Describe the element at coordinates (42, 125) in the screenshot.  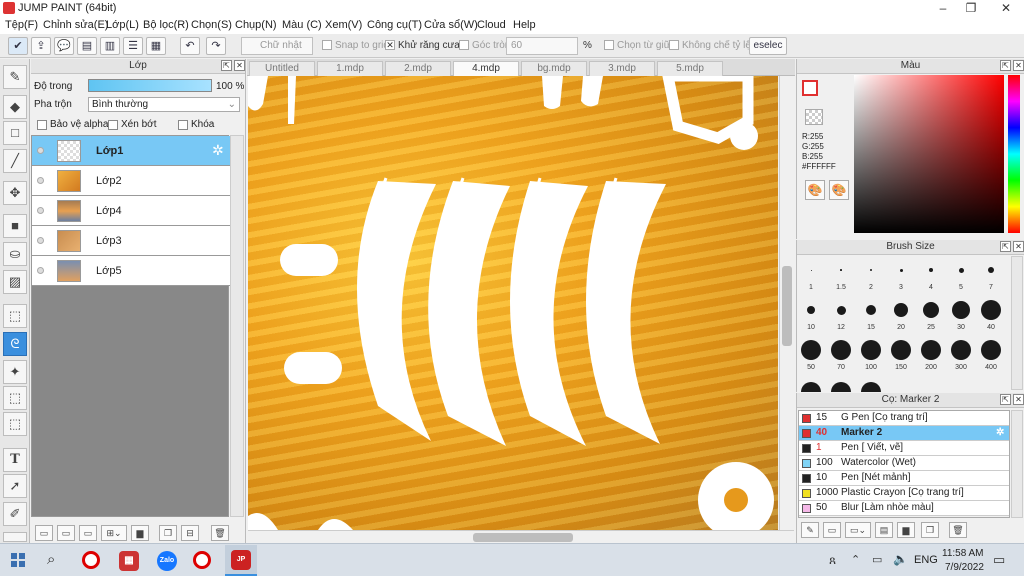
I see `protect-alpha-checkbox` at that location.